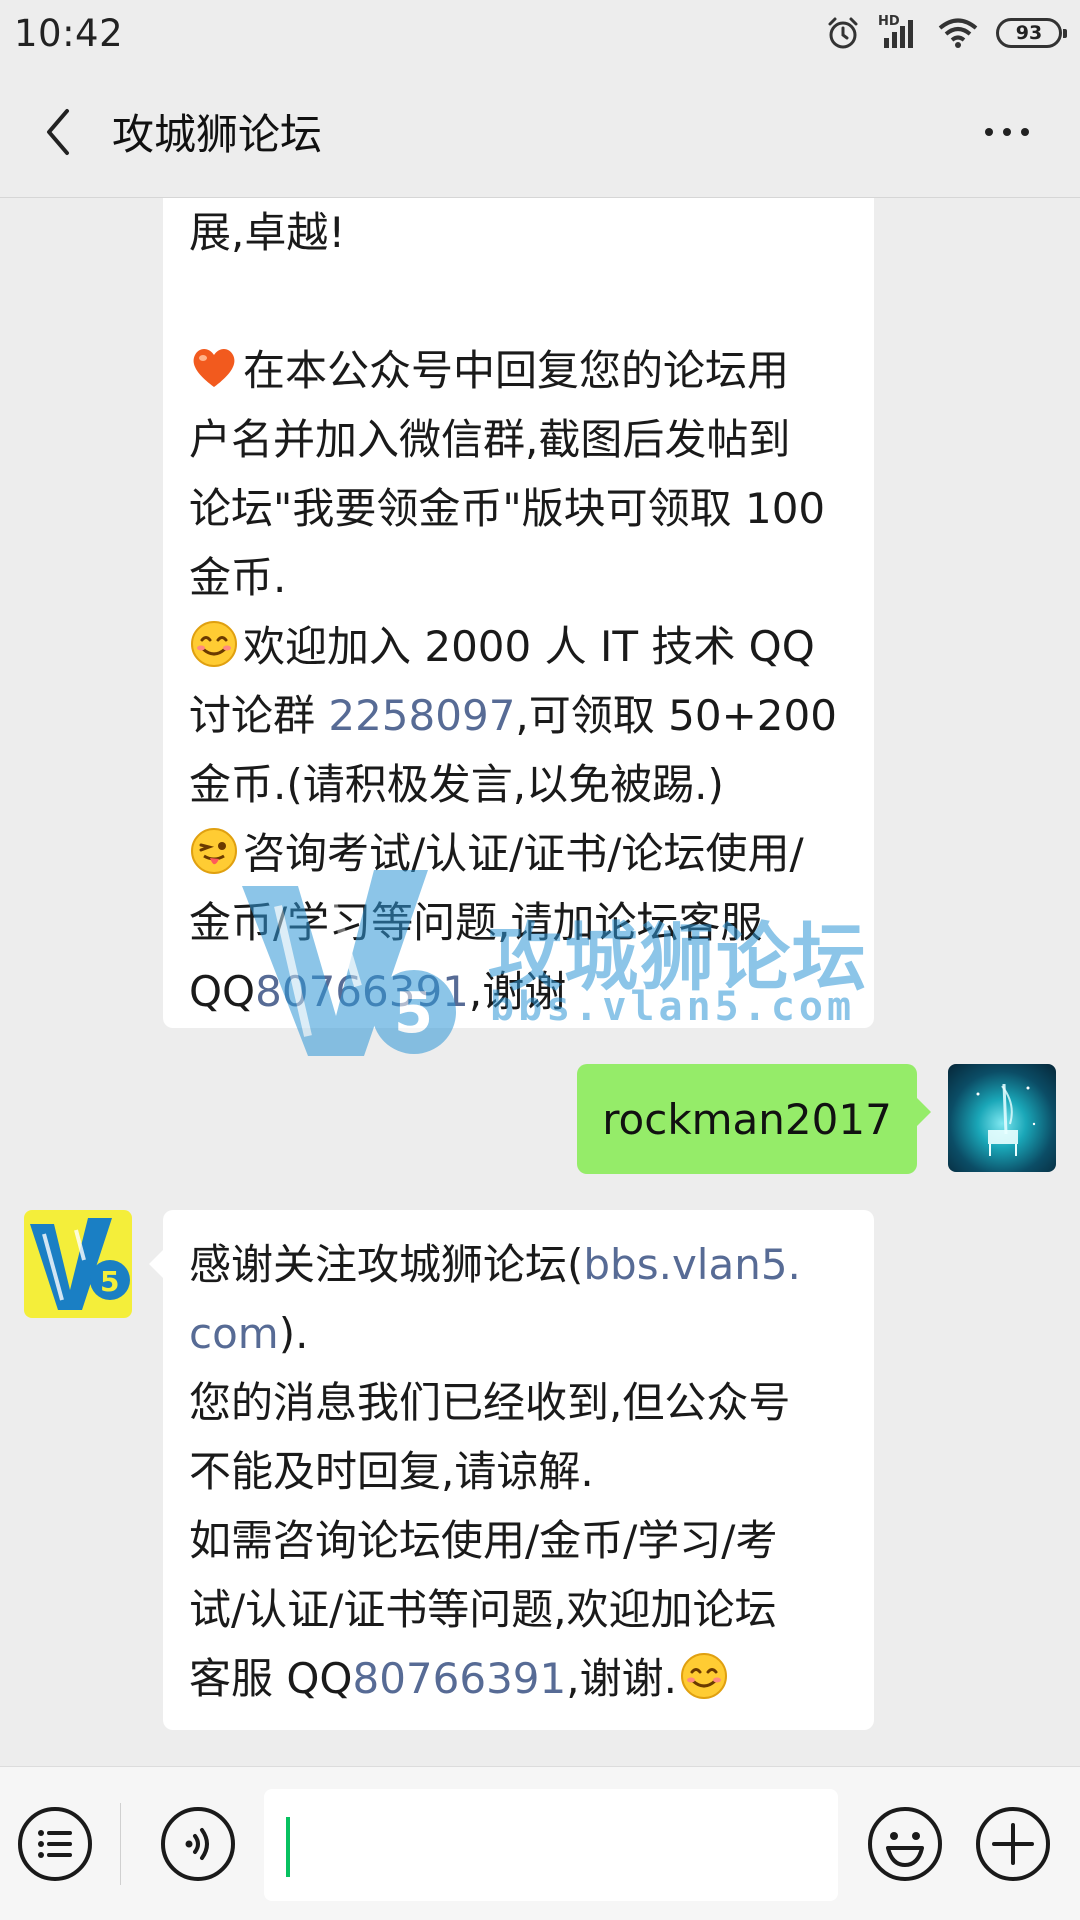 The image size is (1080, 1920). I want to click on wink-tongue-emoji-icon, so click(214, 851).